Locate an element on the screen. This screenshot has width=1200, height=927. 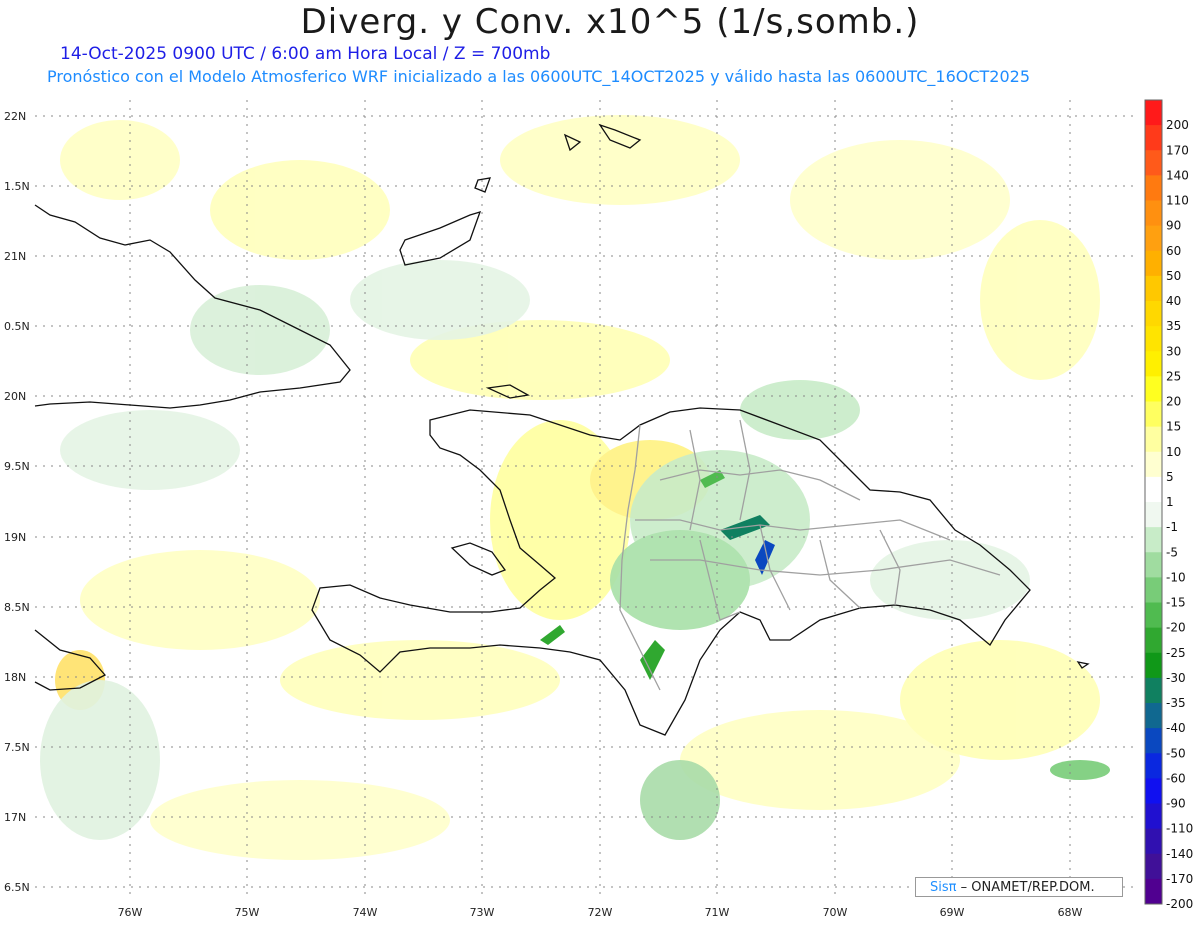
colorbar-level-label: 60 is located at coordinates (1173, 251).